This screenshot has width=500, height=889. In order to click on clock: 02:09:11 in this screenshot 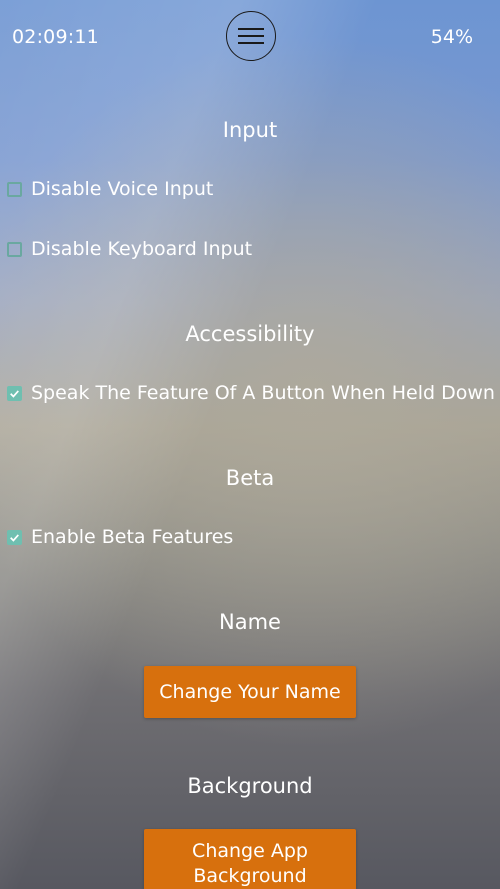, I will do `click(55, 37)`.